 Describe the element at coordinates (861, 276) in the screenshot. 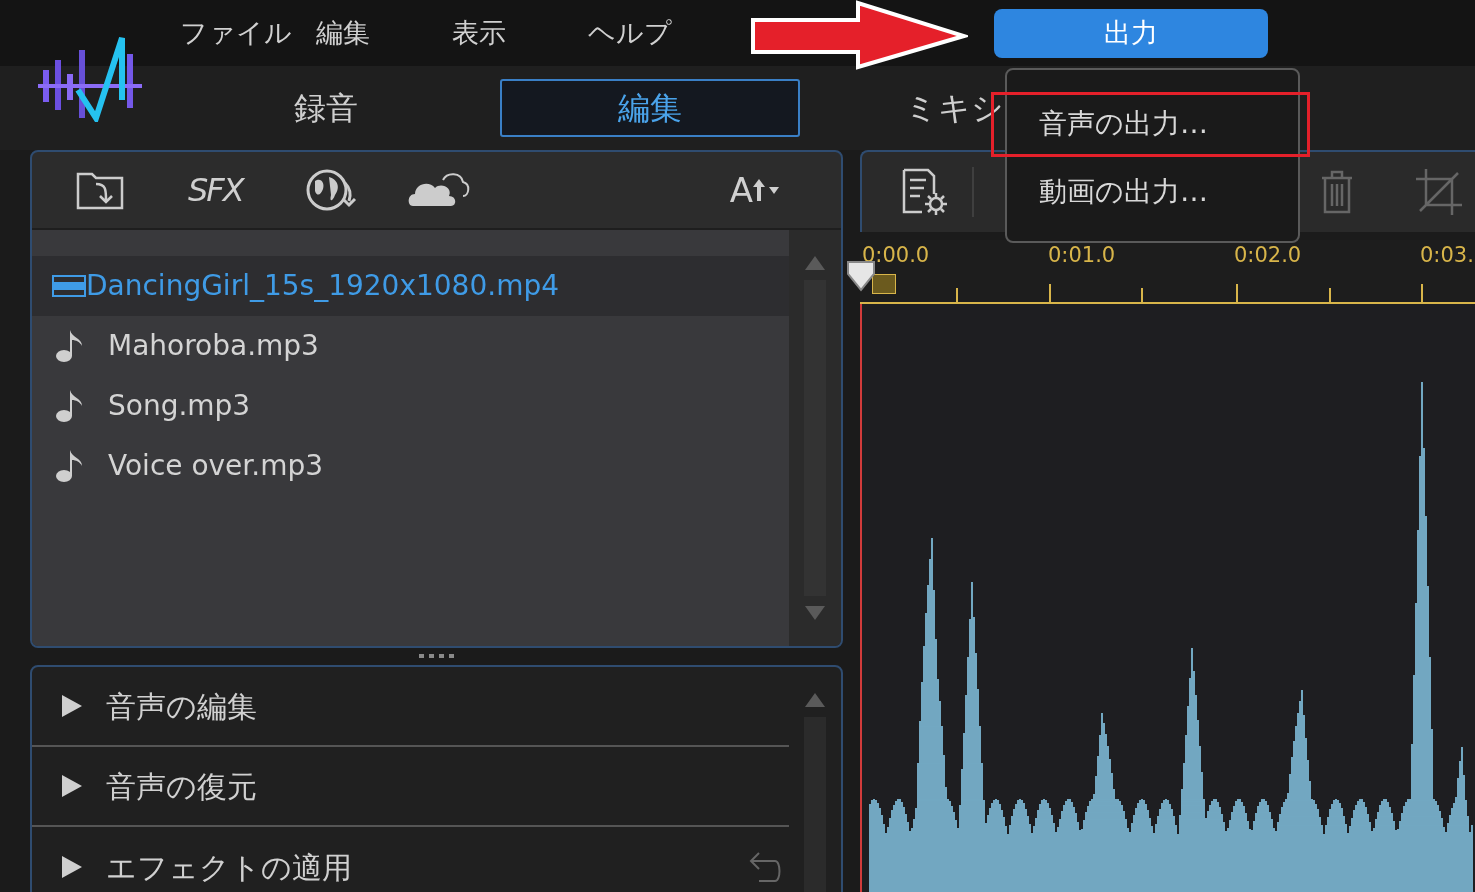

I see `playhead-handle-icon` at that location.